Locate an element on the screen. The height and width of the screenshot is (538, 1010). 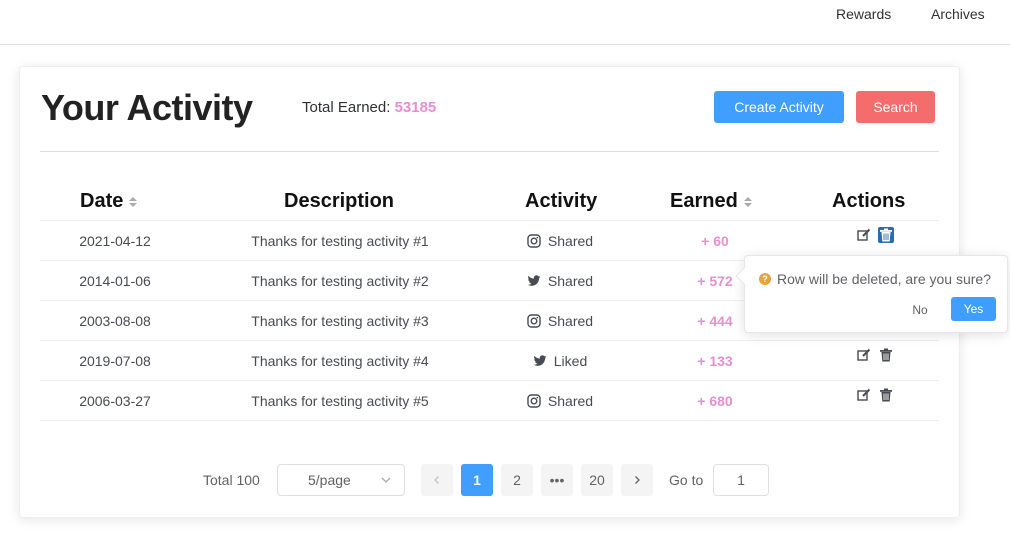
column-activity-label: Activity is located at coordinates (561, 201).